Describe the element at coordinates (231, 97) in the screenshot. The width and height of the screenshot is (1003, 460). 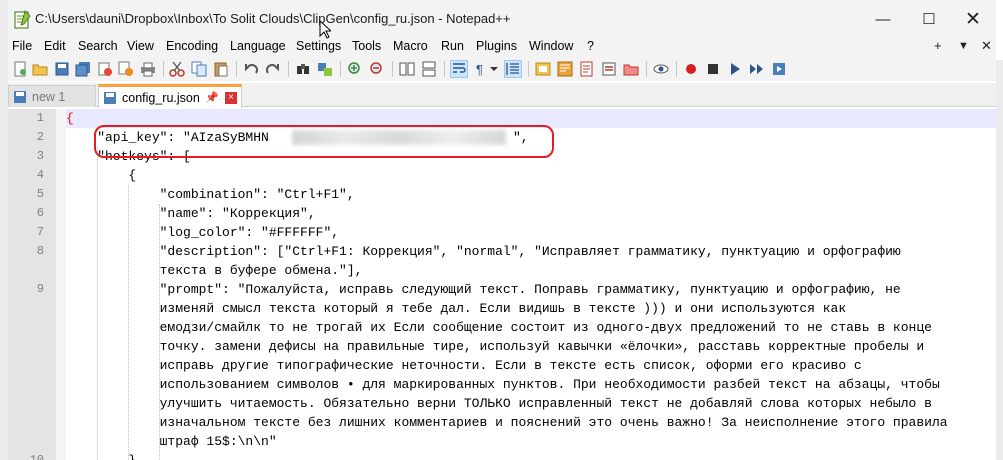
I see `tab-close-icon: ×` at that location.